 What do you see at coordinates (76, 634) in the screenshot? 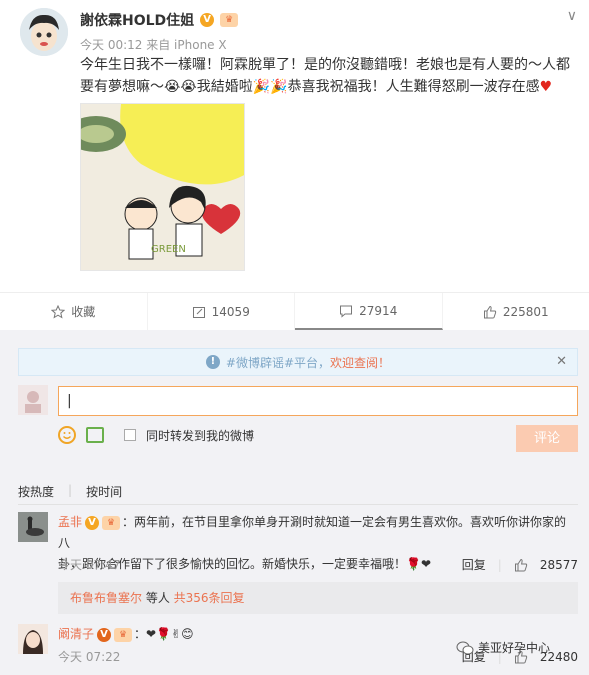
I see `commenter-name: 阚清子` at bounding box center [76, 634].